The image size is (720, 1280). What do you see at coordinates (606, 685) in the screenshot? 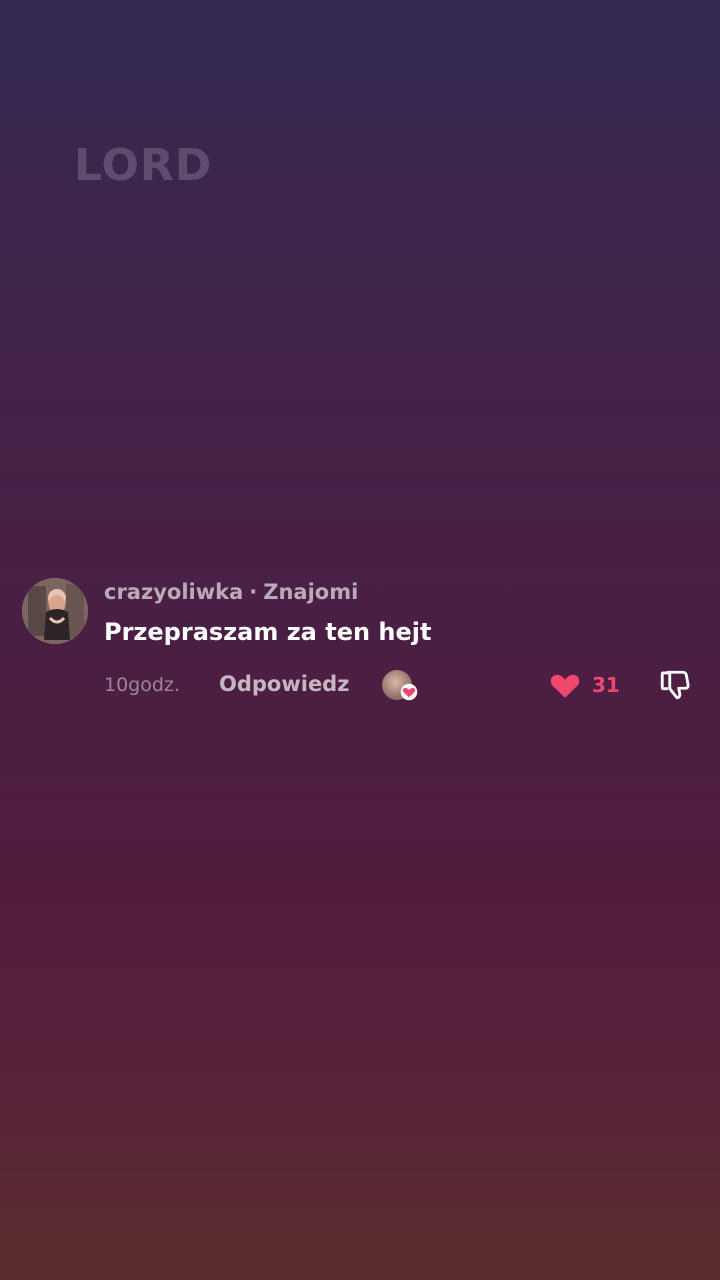
I see `like-count: 31` at bounding box center [606, 685].